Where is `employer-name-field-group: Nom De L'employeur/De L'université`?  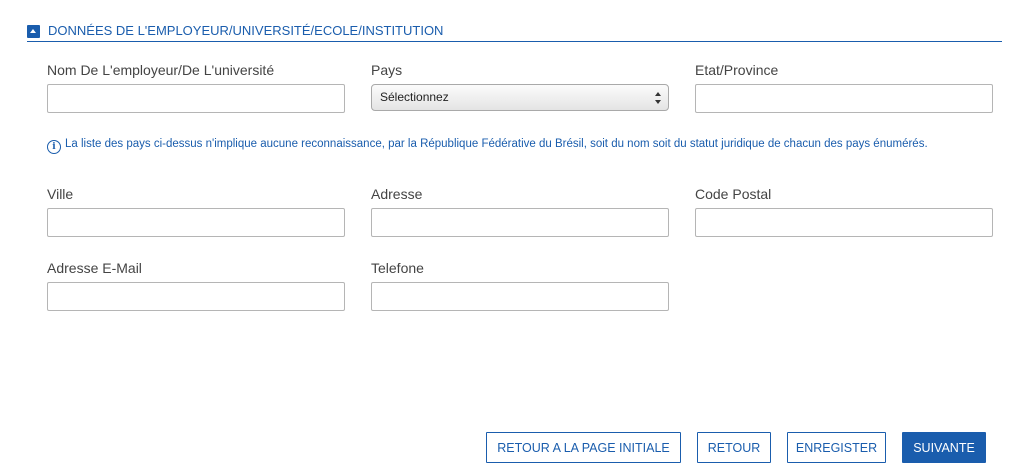
employer-name-field-group: Nom De L'employeur/De L'université is located at coordinates (196, 87).